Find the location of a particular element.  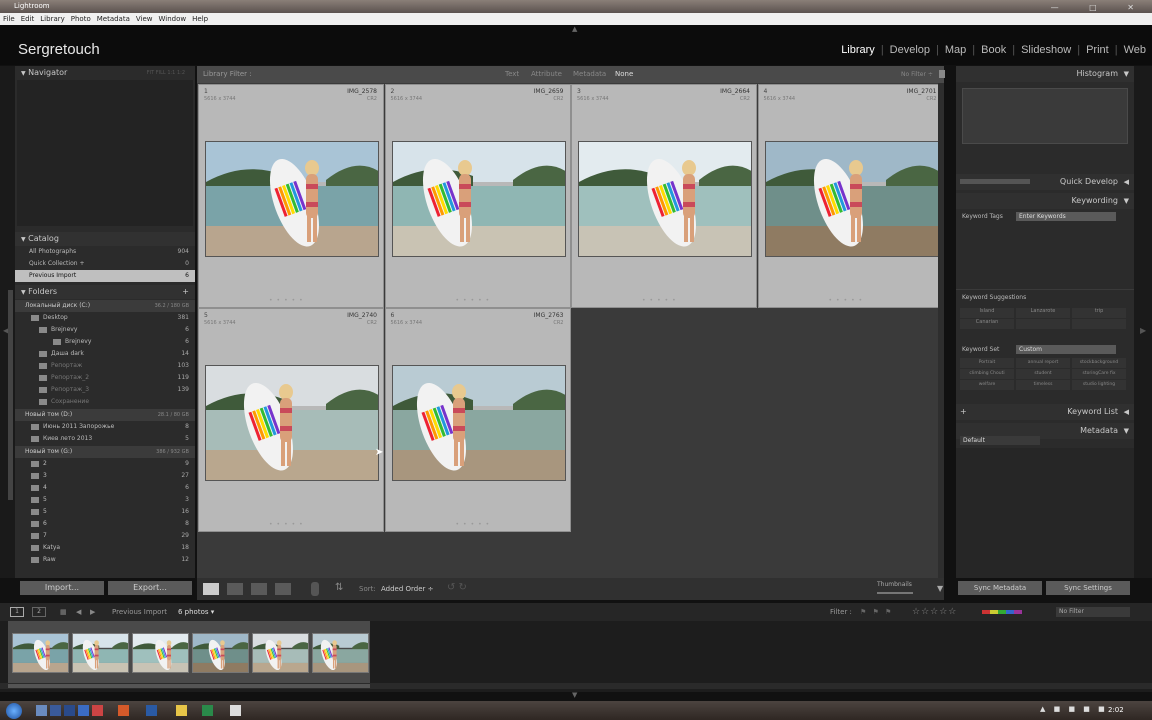

keyword-set-item: annual report is located at coordinates (1043, 363).